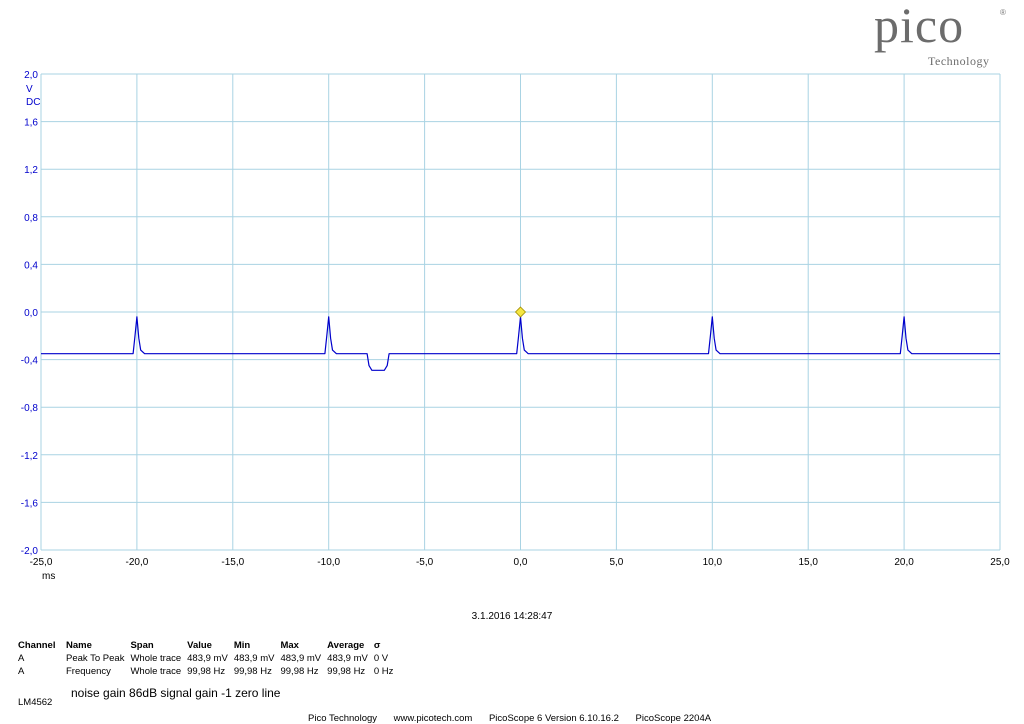 The height and width of the screenshot is (724, 1024). Describe the element at coordinates (35, 702) in the screenshot. I see `device-label: LM4562` at that location.